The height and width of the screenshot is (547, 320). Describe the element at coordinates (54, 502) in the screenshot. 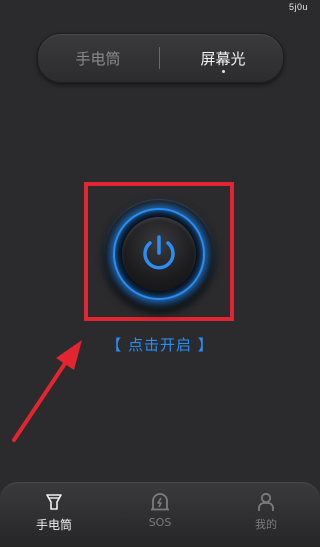

I see `flashlight-icon` at that location.